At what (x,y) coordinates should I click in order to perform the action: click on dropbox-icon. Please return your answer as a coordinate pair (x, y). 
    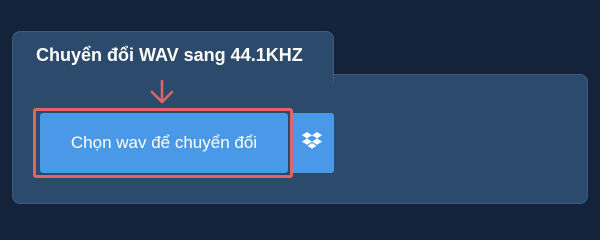
    Looking at the image, I should click on (312, 143).